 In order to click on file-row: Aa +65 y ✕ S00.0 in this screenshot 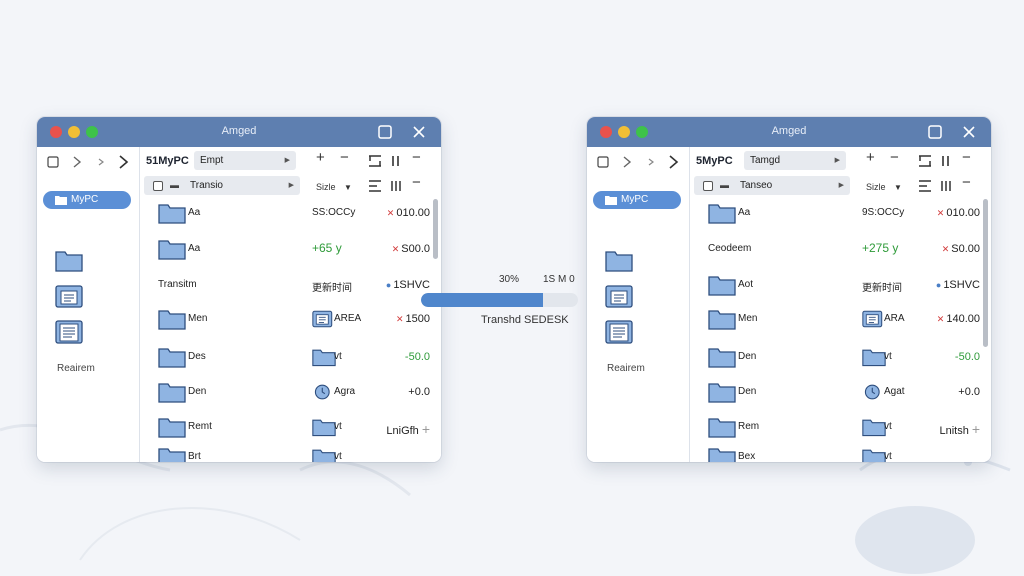, I will do `click(285, 250)`.